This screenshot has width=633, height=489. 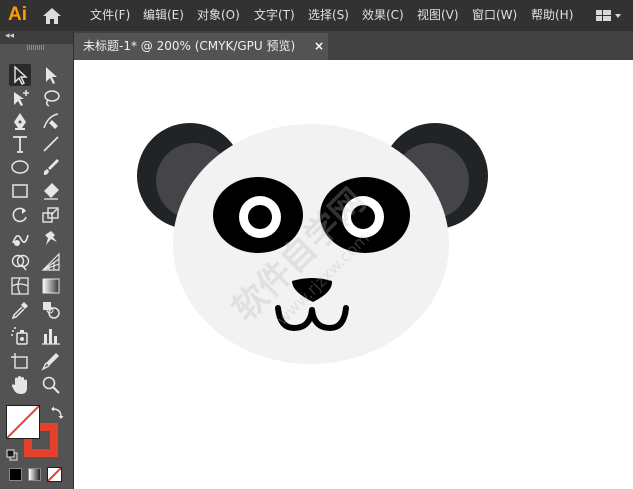 What do you see at coordinates (20, 262) in the screenshot?
I see `shape-builder-tool-icon` at bounding box center [20, 262].